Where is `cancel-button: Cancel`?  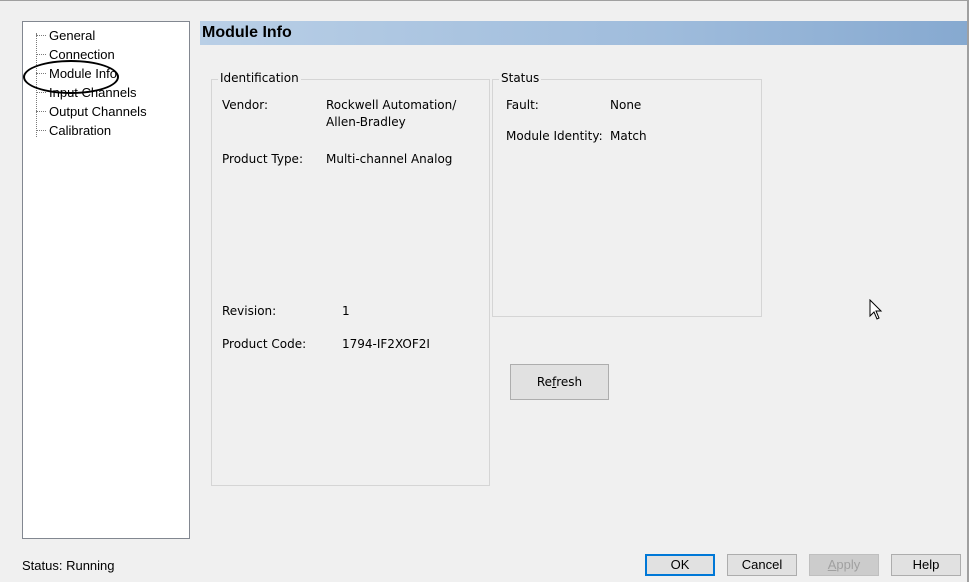 cancel-button: Cancel is located at coordinates (762, 565).